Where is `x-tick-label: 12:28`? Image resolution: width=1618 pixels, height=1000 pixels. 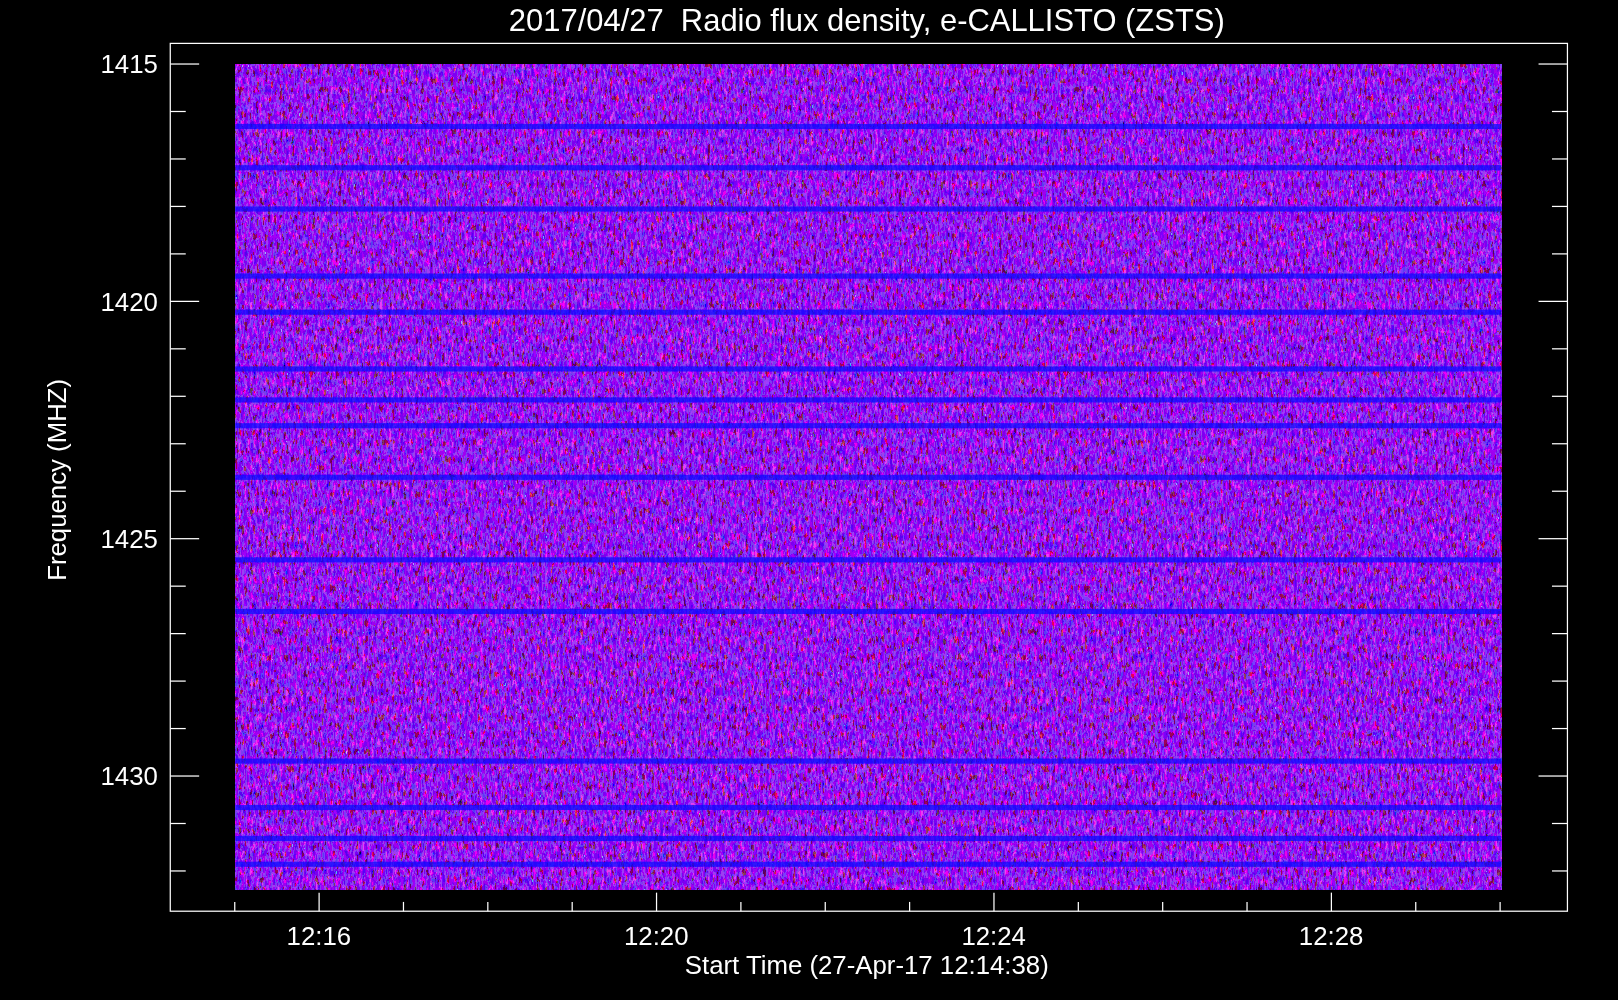
x-tick-label: 12:28 is located at coordinates (1331, 936).